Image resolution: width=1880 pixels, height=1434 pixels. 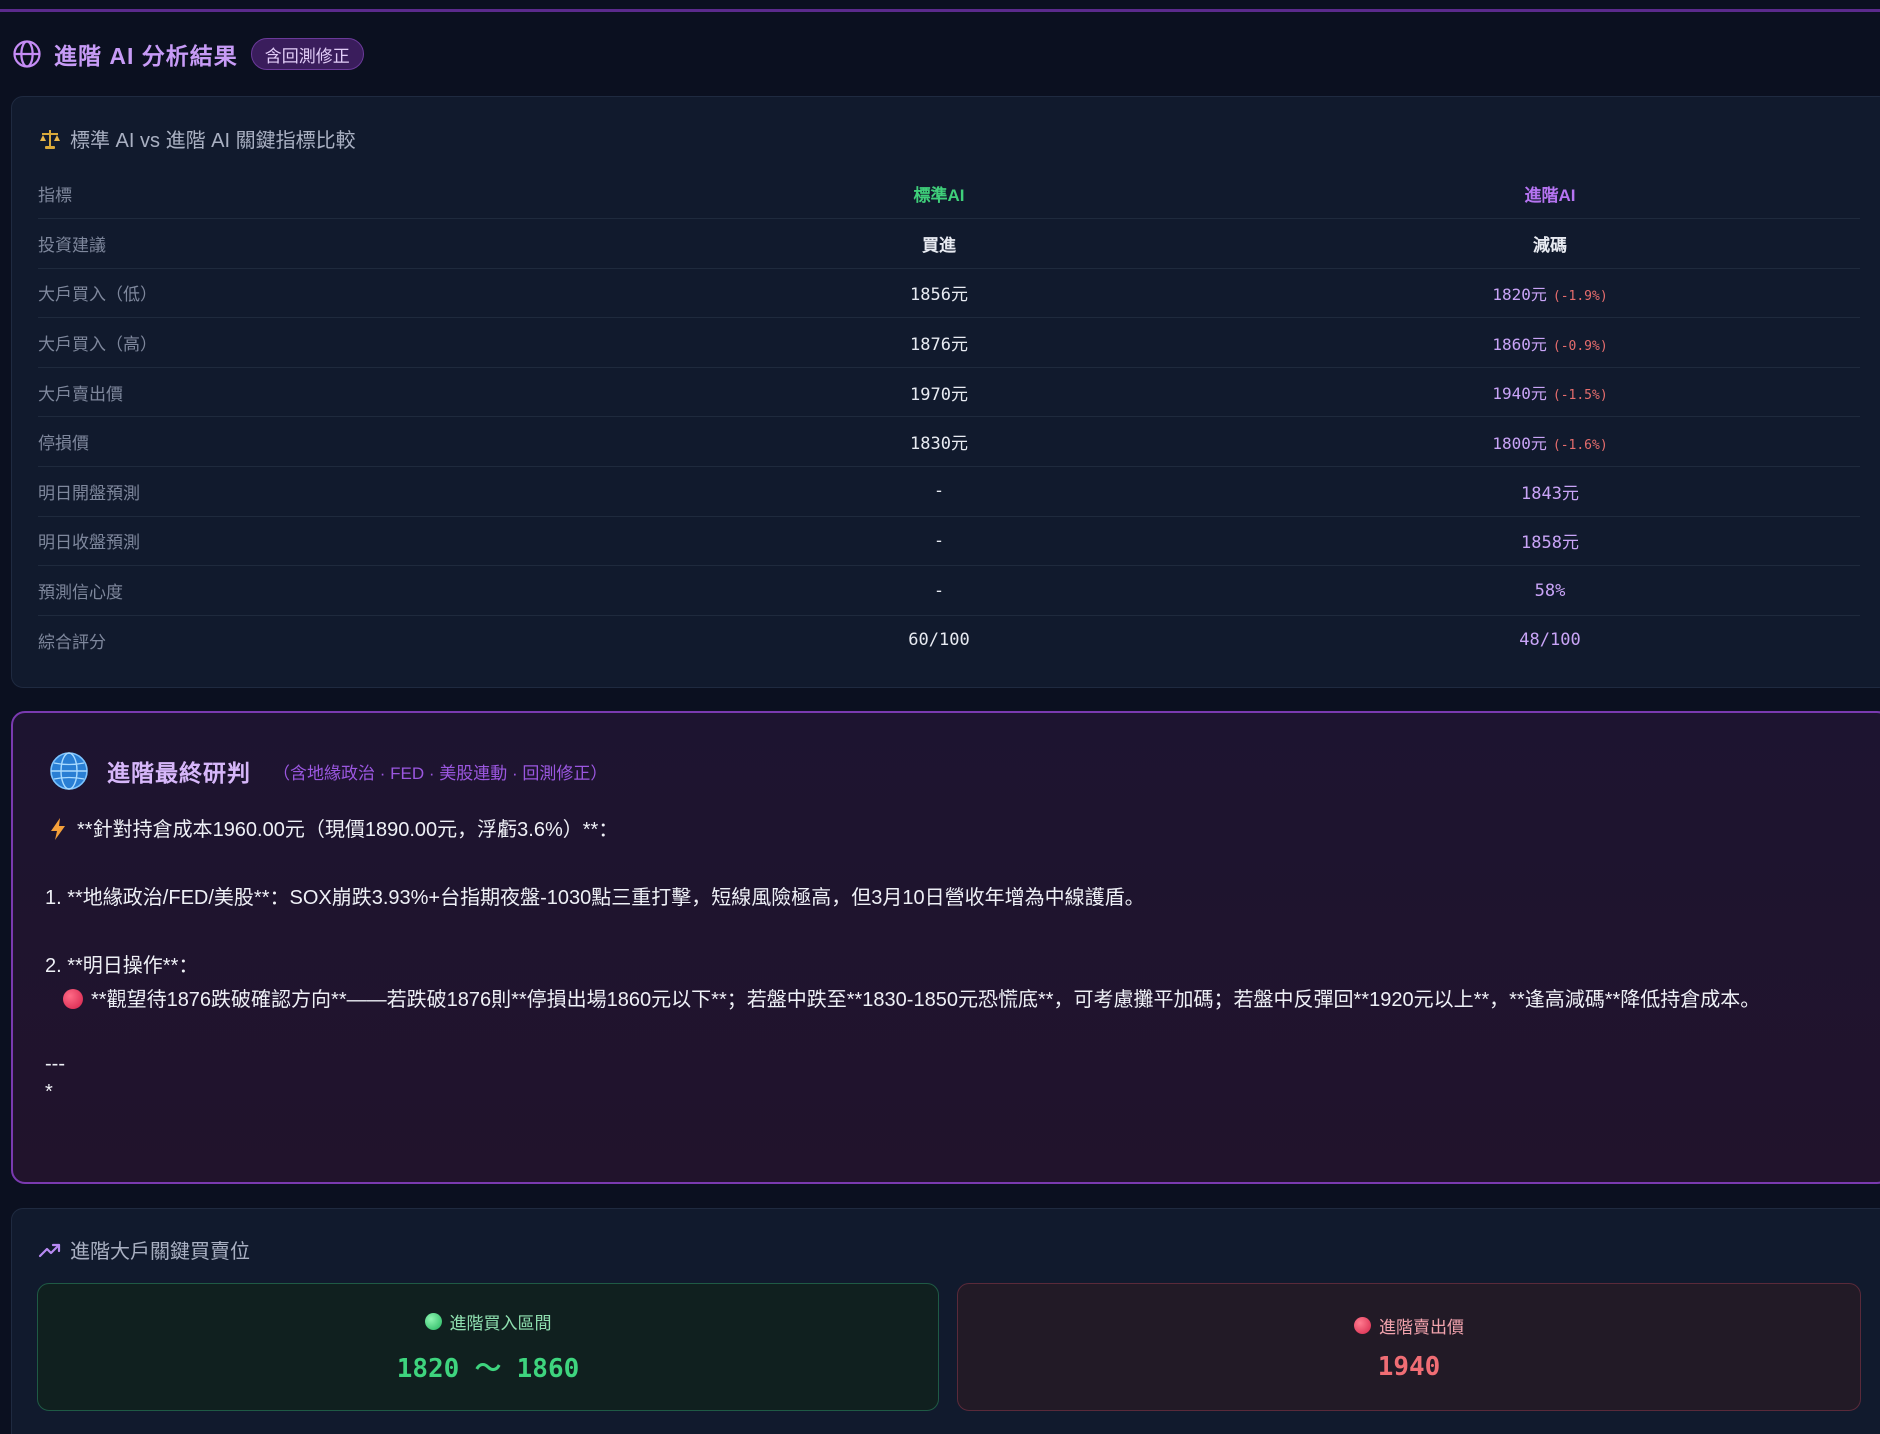 What do you see at coordinates (433, 1321) in the screenshot?
I see `green-circle-icon` at bounding box center [433, 1321].